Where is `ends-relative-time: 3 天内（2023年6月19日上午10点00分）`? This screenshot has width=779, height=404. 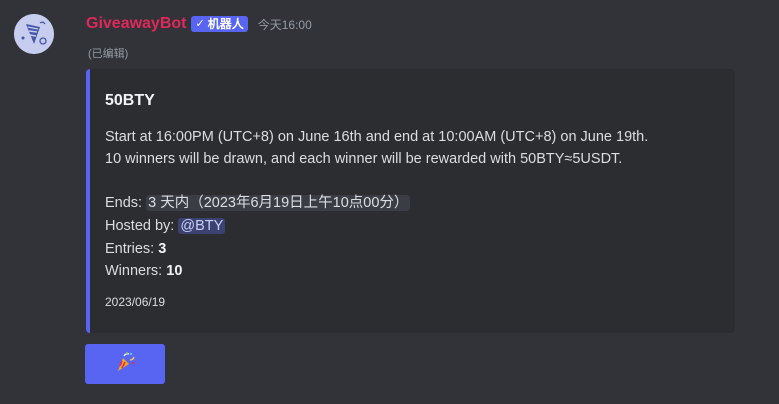 ends-relative-time: 3 天内（2023年6月19日上午10点00分） is located at coordinates (278, 203).